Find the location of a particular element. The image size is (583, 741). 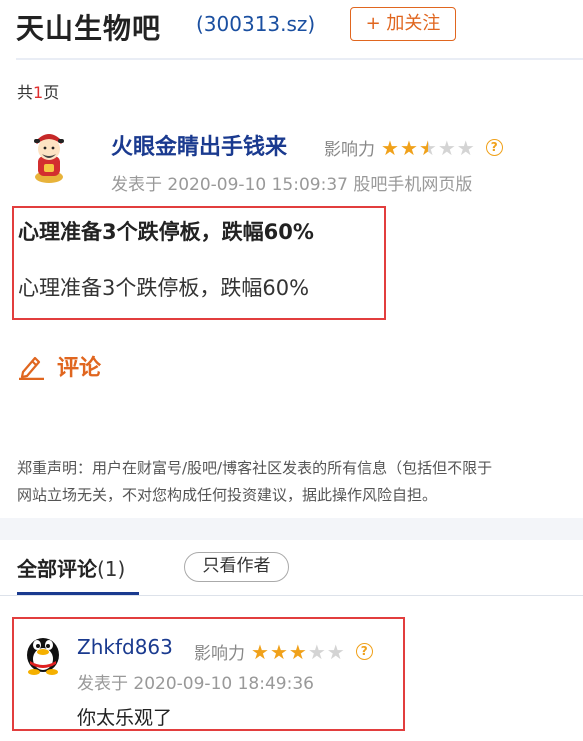

disclaimer-line-1: 郑重声明：用户在财富号/股吧/博客社区发表的所有信息（包括但不限于 is located at coordinates (255, 468).